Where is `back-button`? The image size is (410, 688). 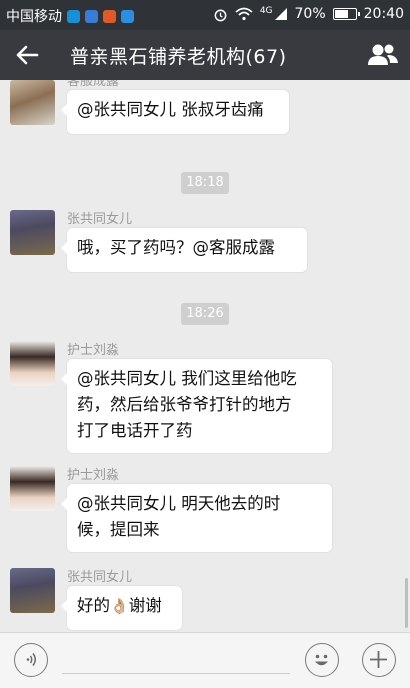 back-button is located at coordinates (27, 55).